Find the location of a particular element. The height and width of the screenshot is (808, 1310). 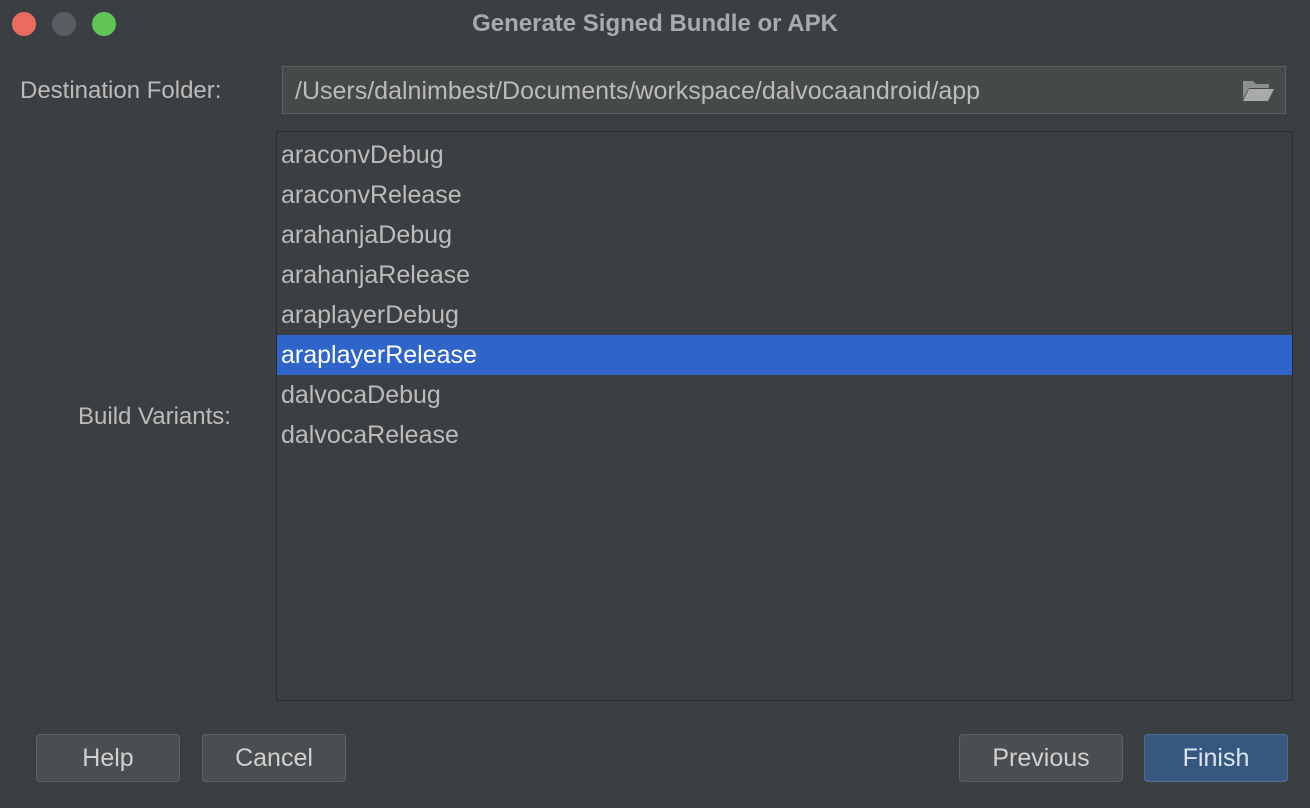

destination-folder-label: Destination Folder: is located at coordinates (121, 90).